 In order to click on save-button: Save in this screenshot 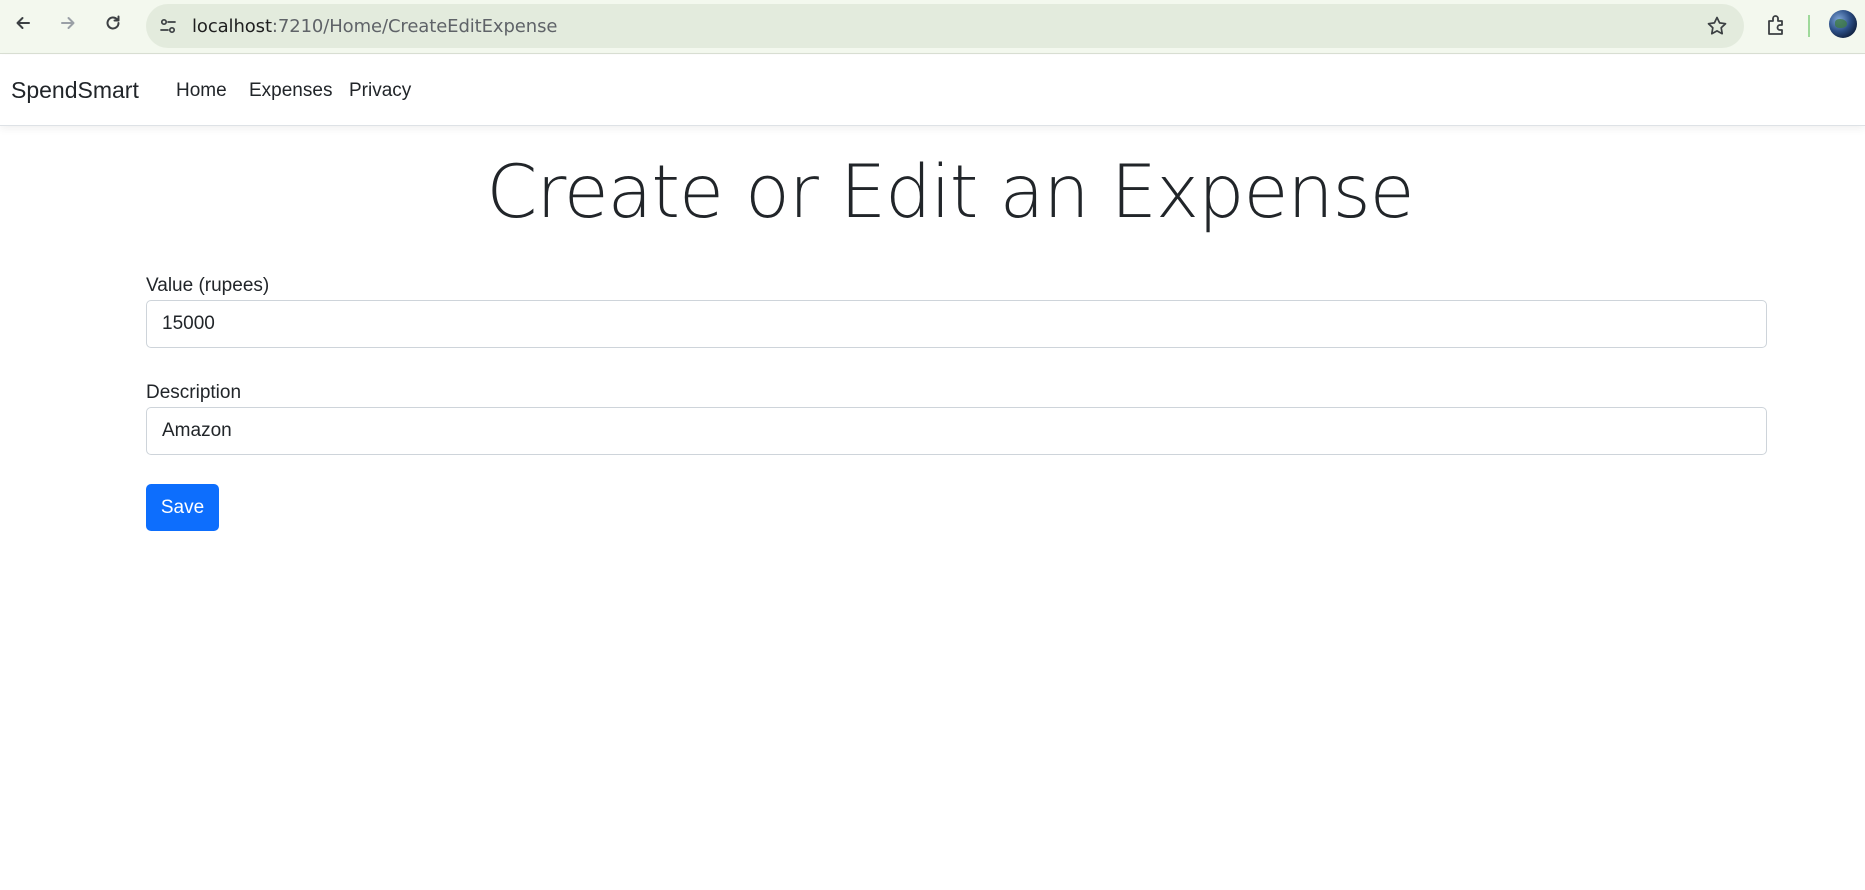, I will do `click(182, 507)`.